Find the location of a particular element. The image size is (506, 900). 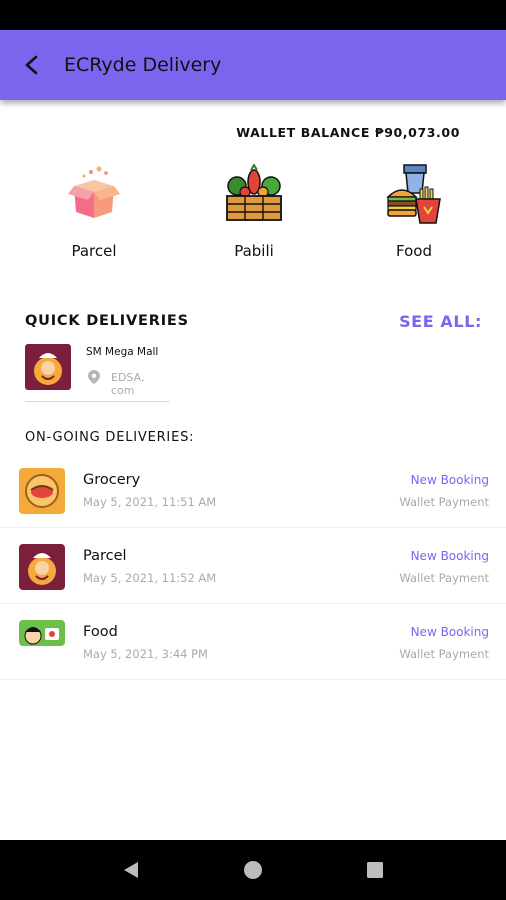

nav-recents-button is located at coordinates (375, 870).